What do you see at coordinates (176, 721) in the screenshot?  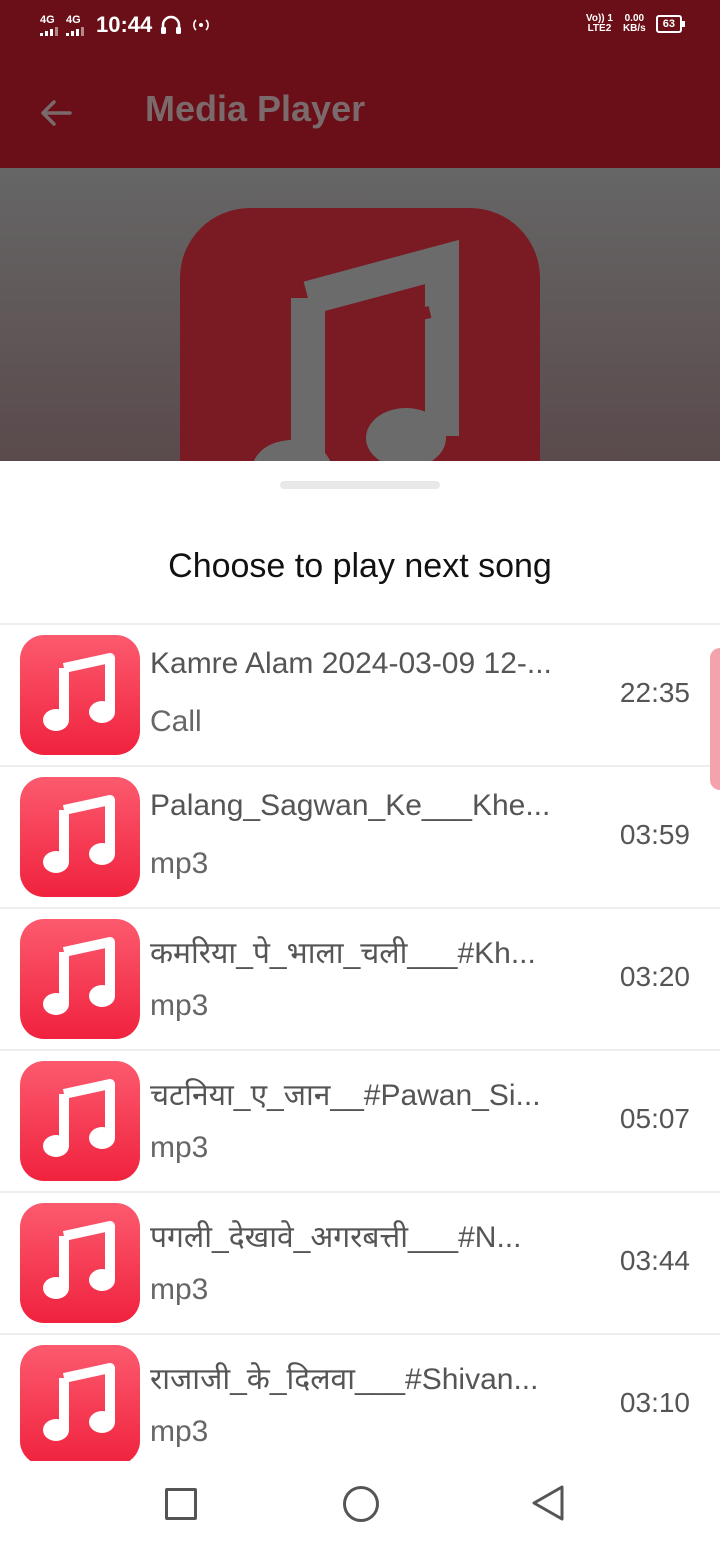 I see `song-subtitle: Call` at bounding box center [176, 721].